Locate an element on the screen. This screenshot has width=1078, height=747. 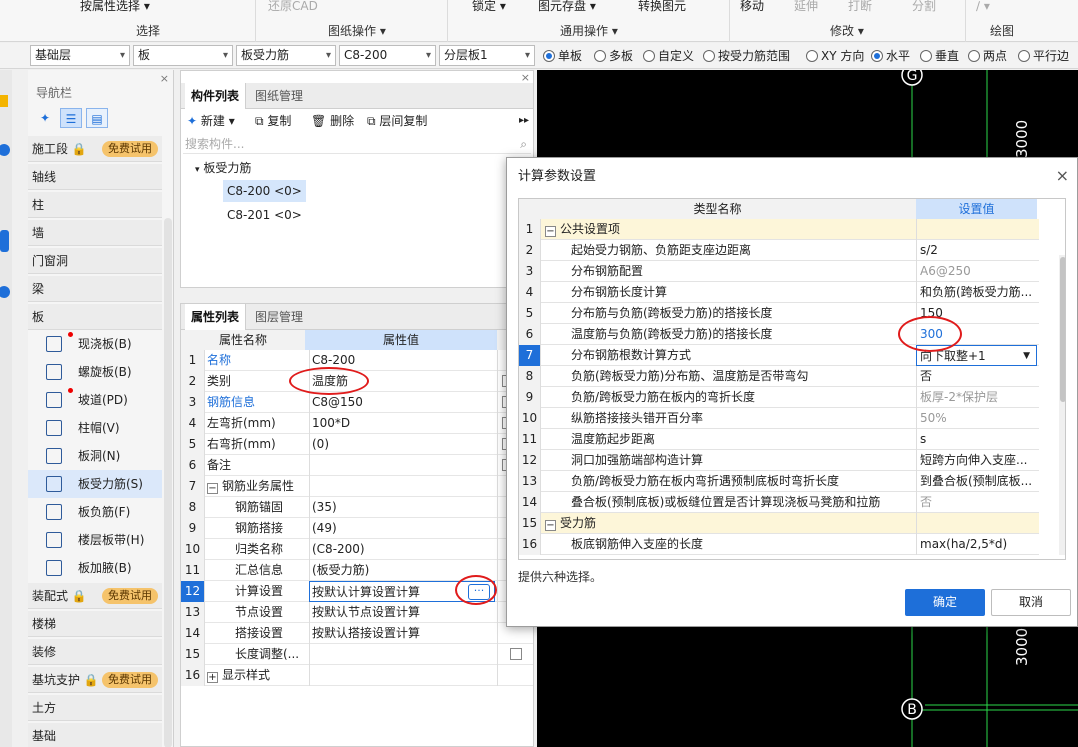
prop-value: (35) is located at coordinates (402, 507).